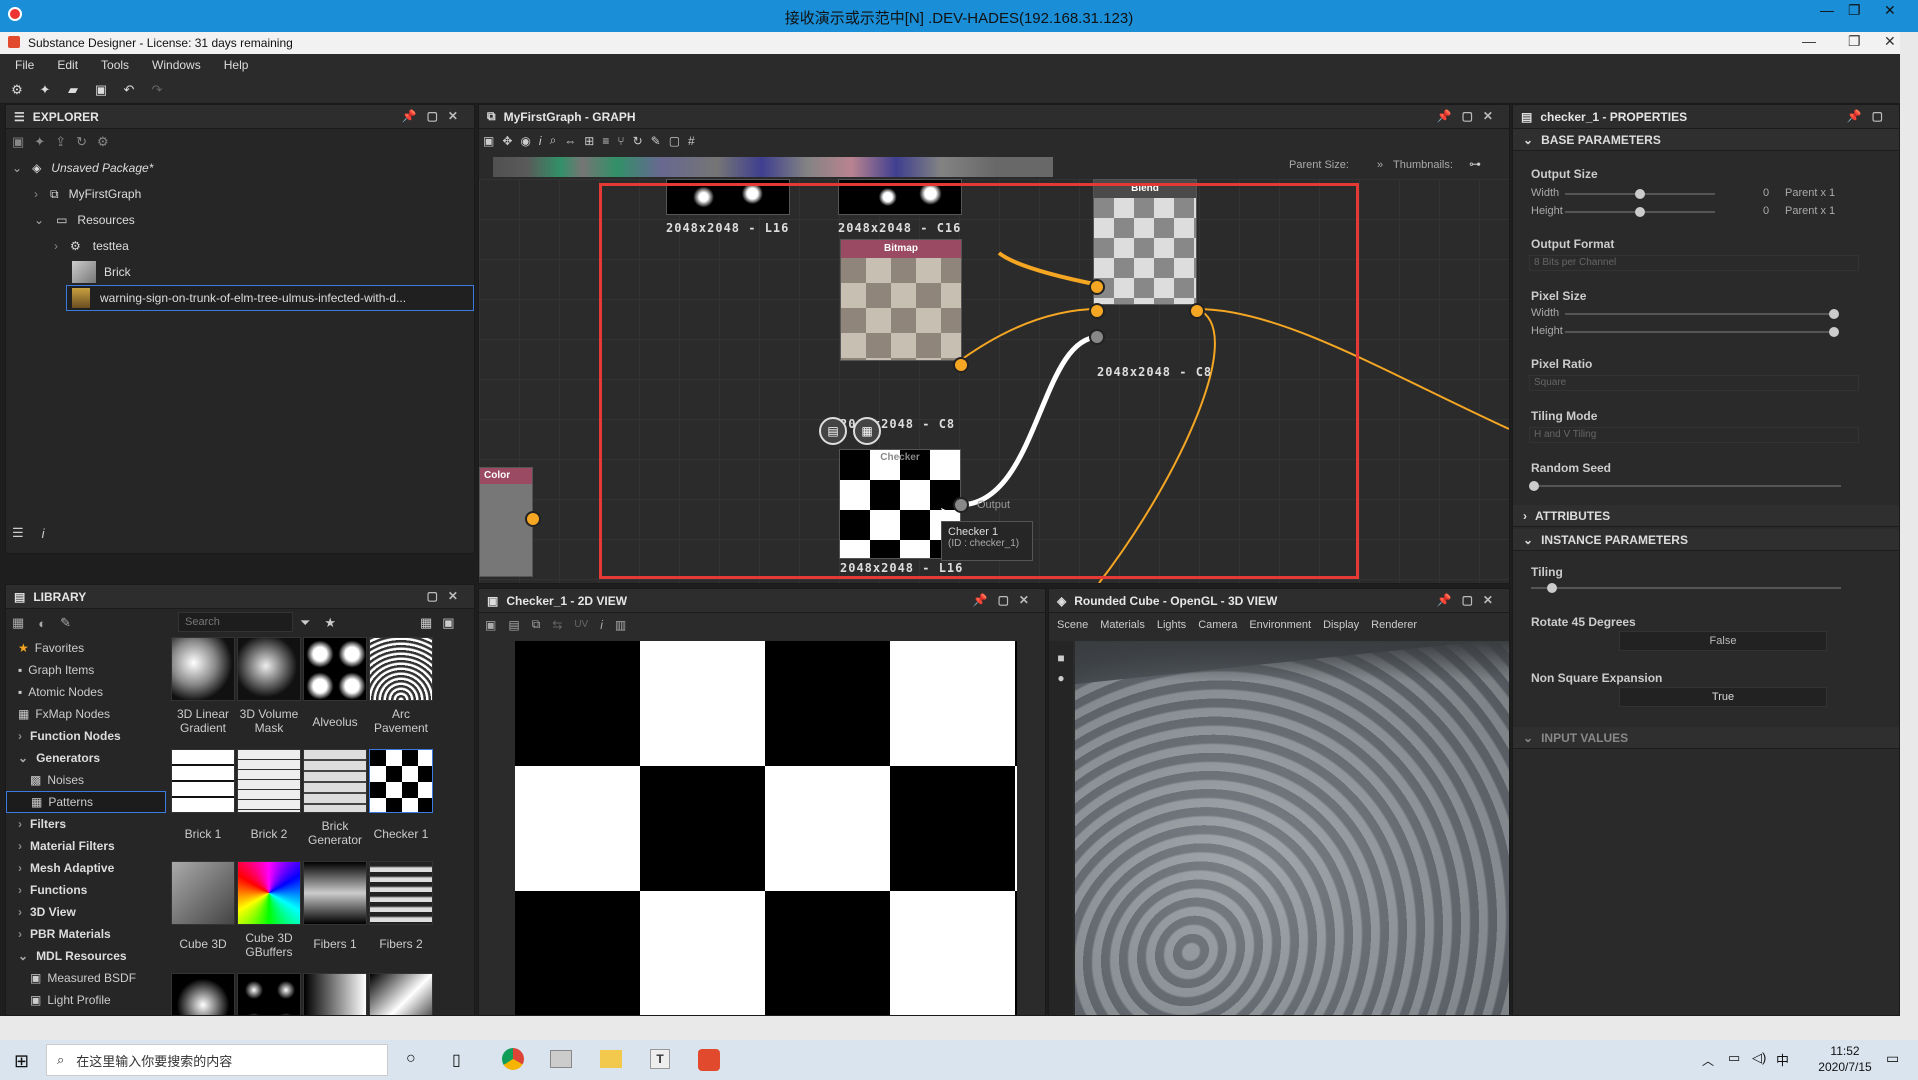 Image resolution: width=1918 pixels, height=1080 pixels. I want to click on thumb-gradient-a, so click(203, 994).